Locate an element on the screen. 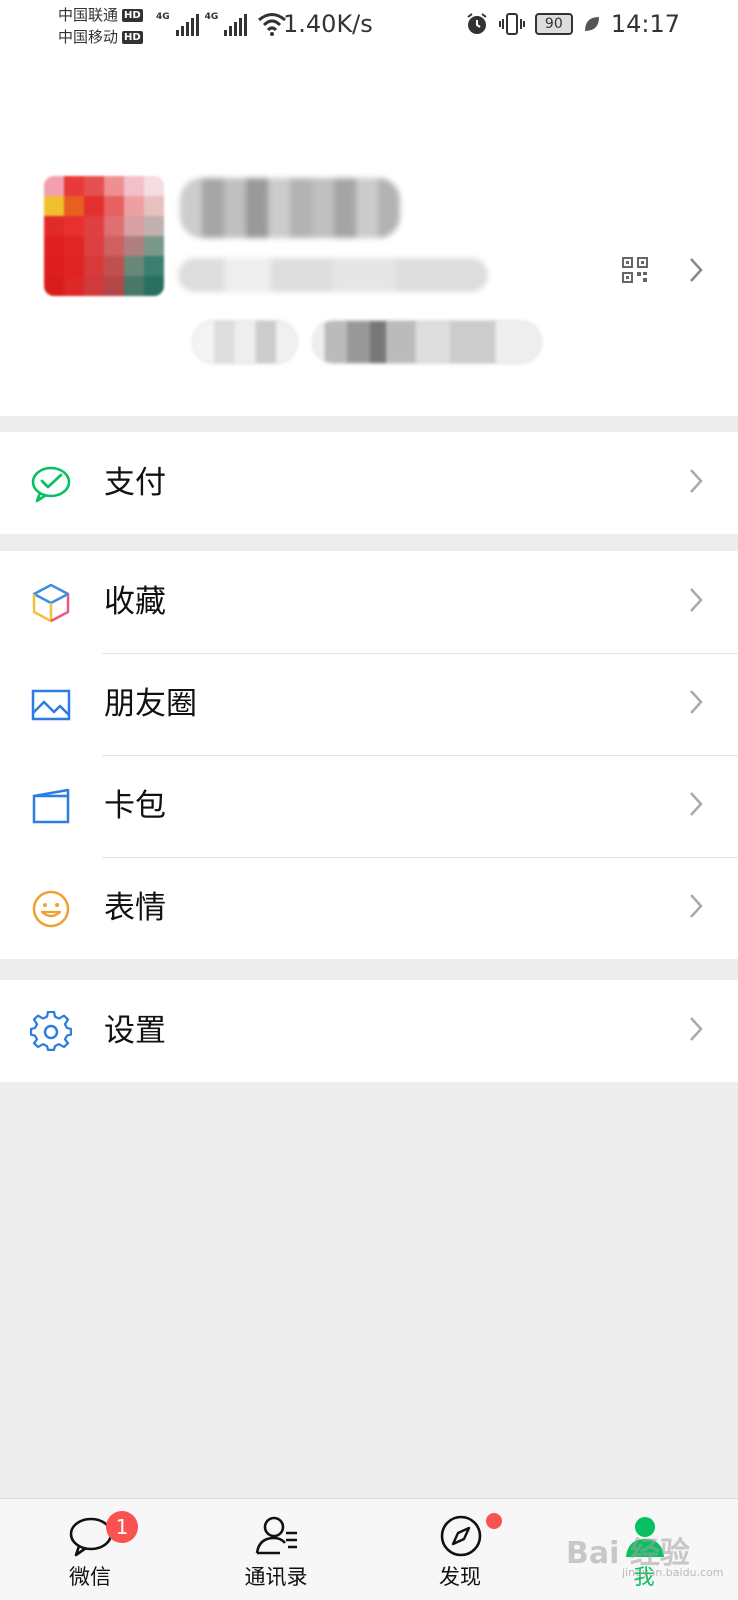  qr-code-icon is located at coordinates (635, 270).